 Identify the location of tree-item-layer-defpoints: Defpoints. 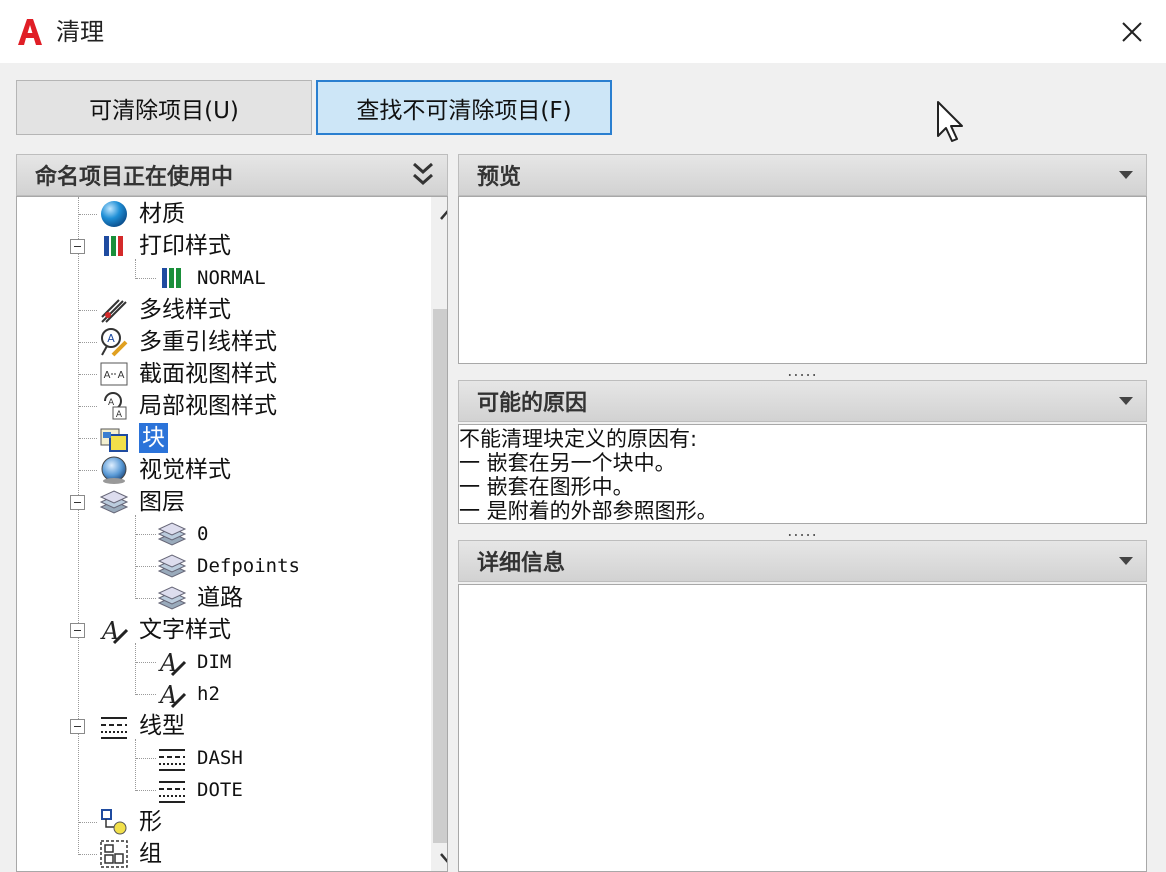
(228, 566).